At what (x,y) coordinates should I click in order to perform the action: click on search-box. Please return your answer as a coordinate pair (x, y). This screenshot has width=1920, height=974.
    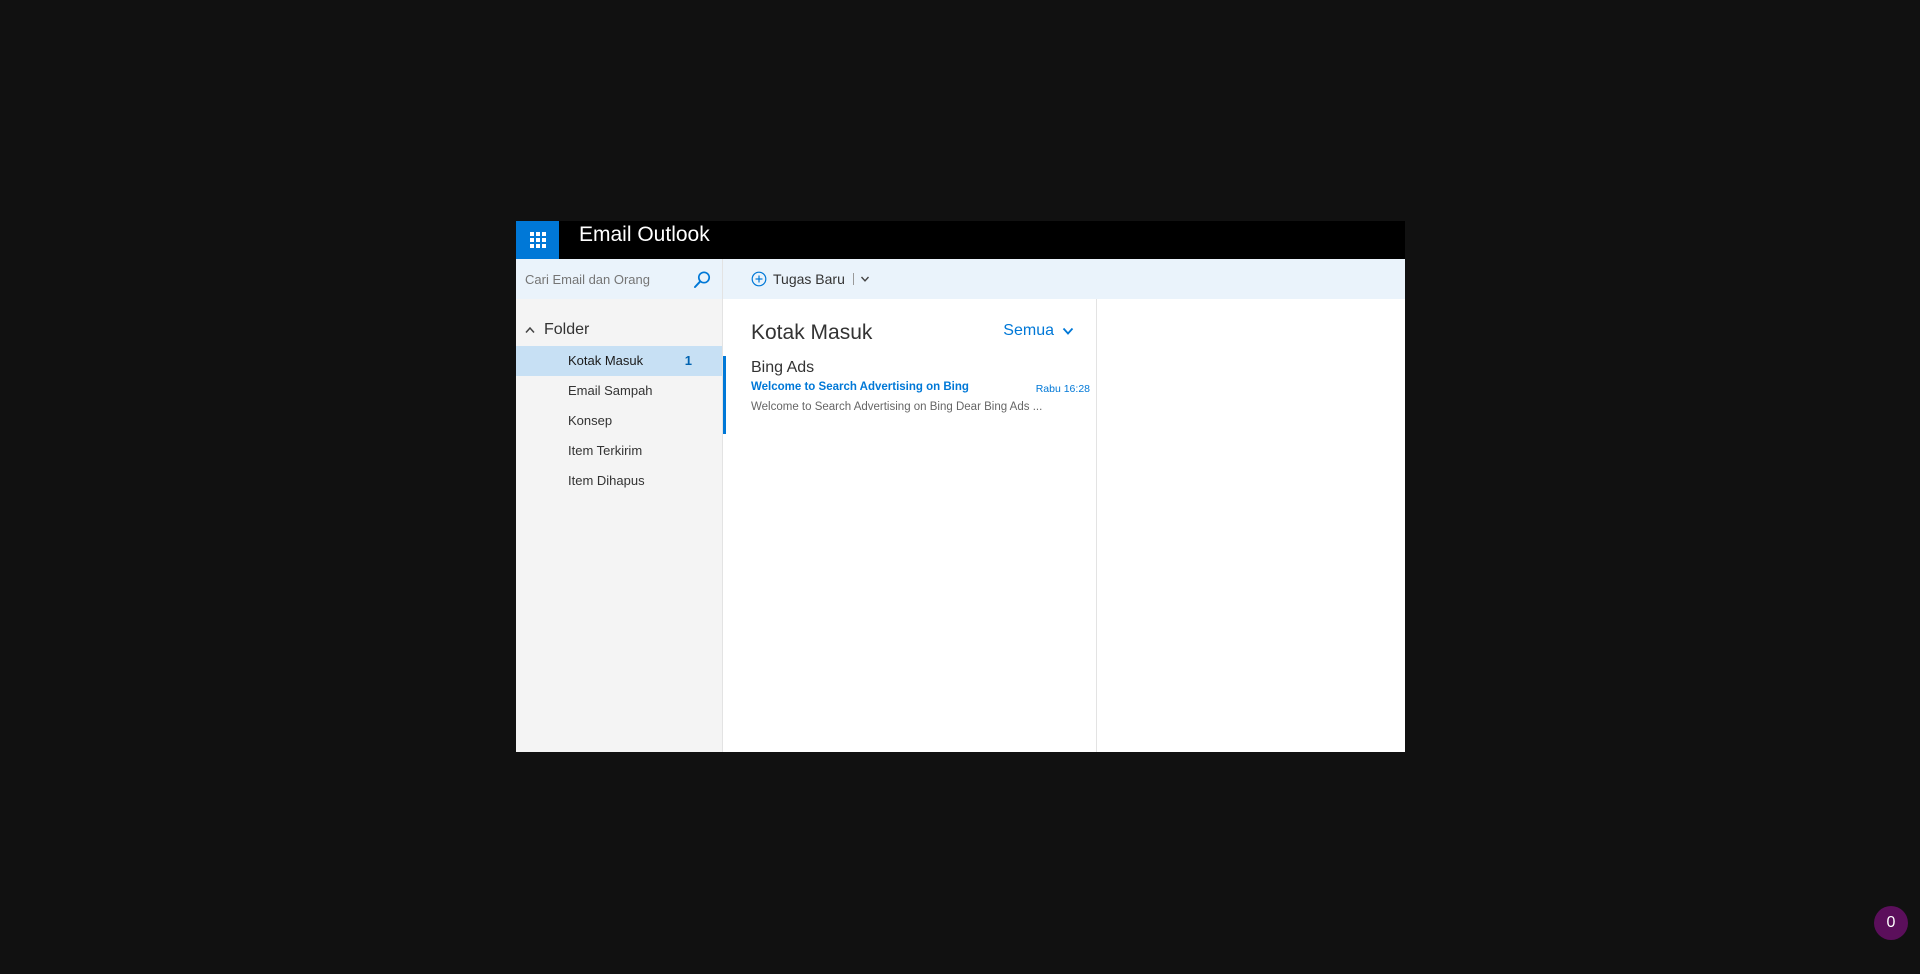
    Looking at the image, I should click on (619, 279).